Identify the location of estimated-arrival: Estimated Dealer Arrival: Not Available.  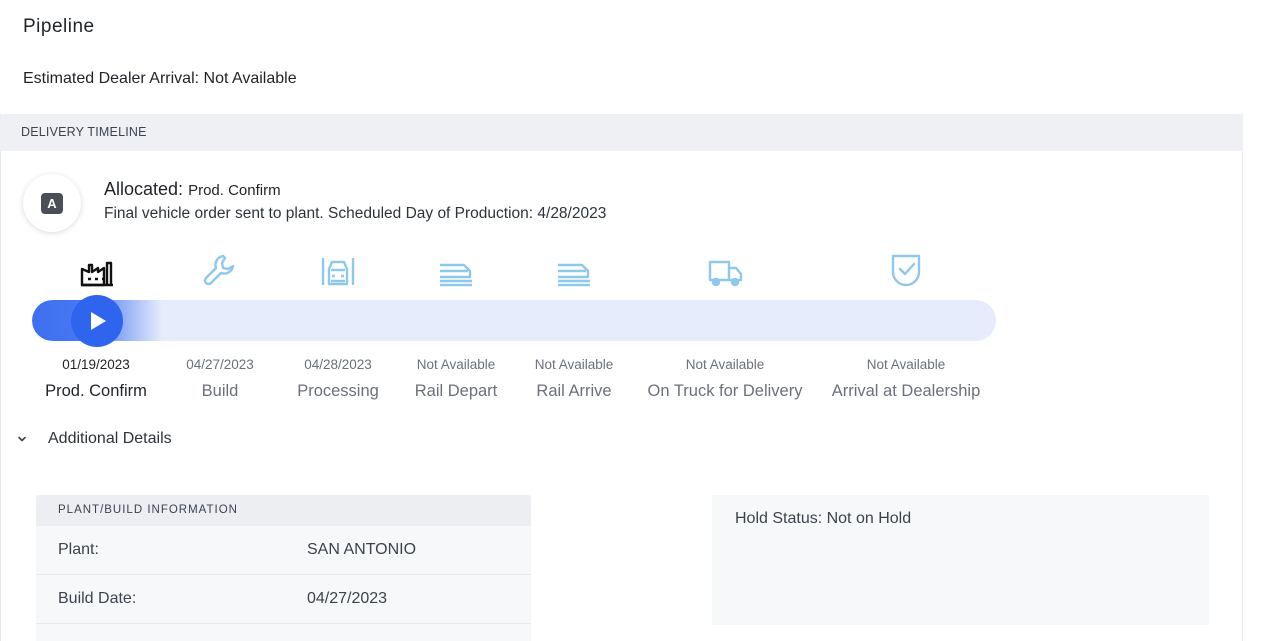
(160, 78).